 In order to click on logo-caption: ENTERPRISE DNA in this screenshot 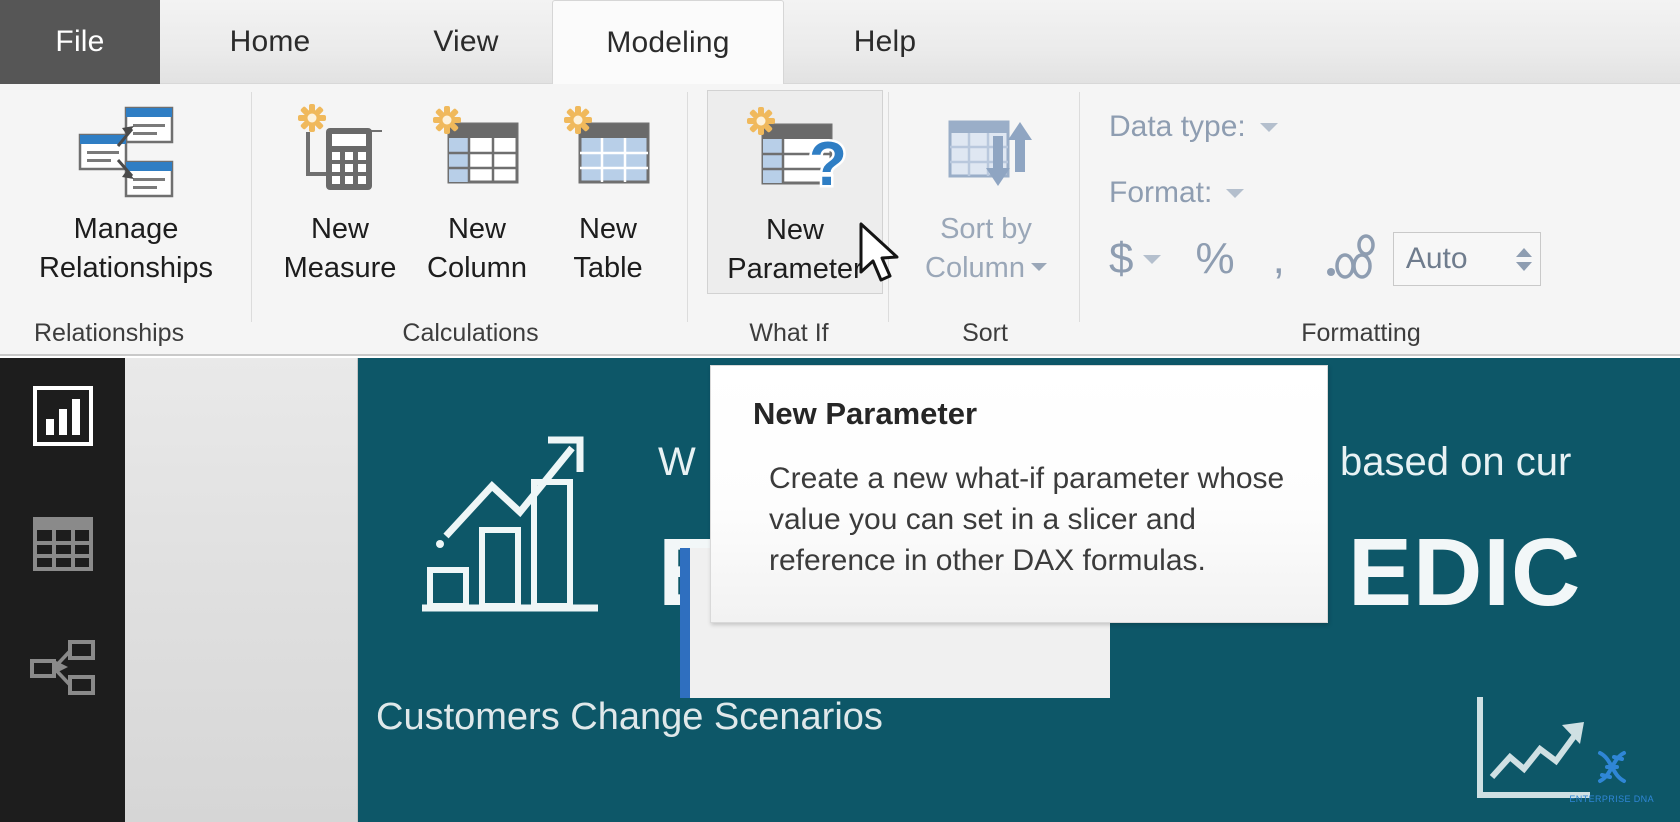, I will do `click(1611, 799)`.